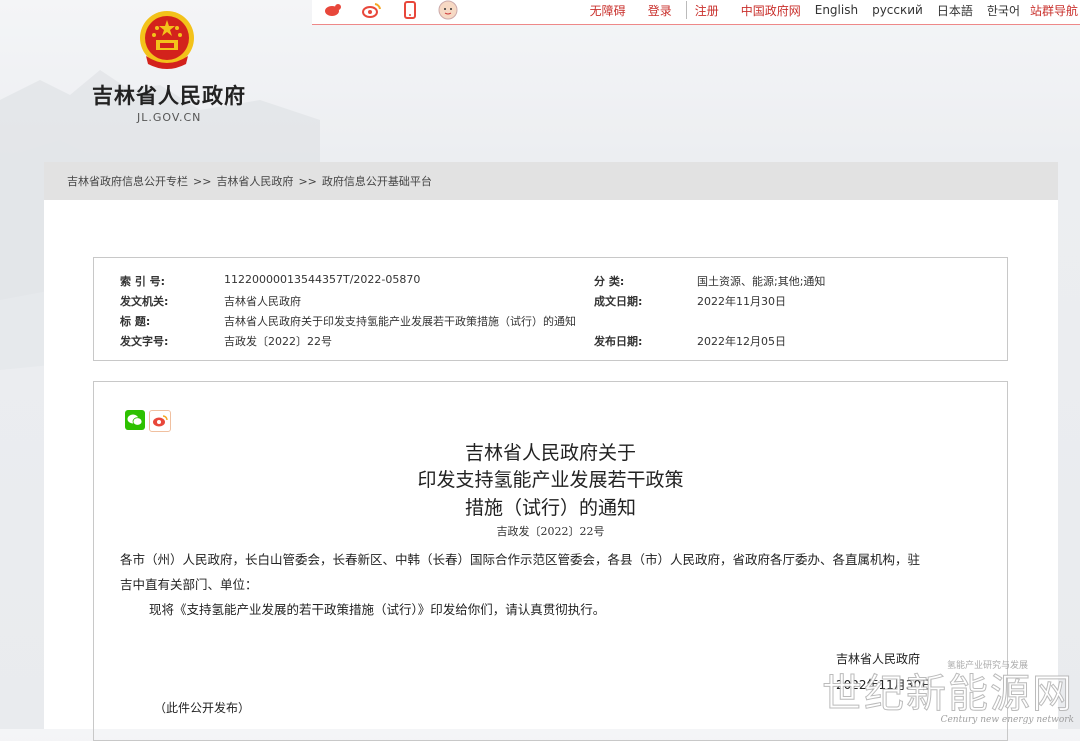 The width and height of the screenshot is (1080, 741). I want to click on russian-link: русский, so click(897, 10).